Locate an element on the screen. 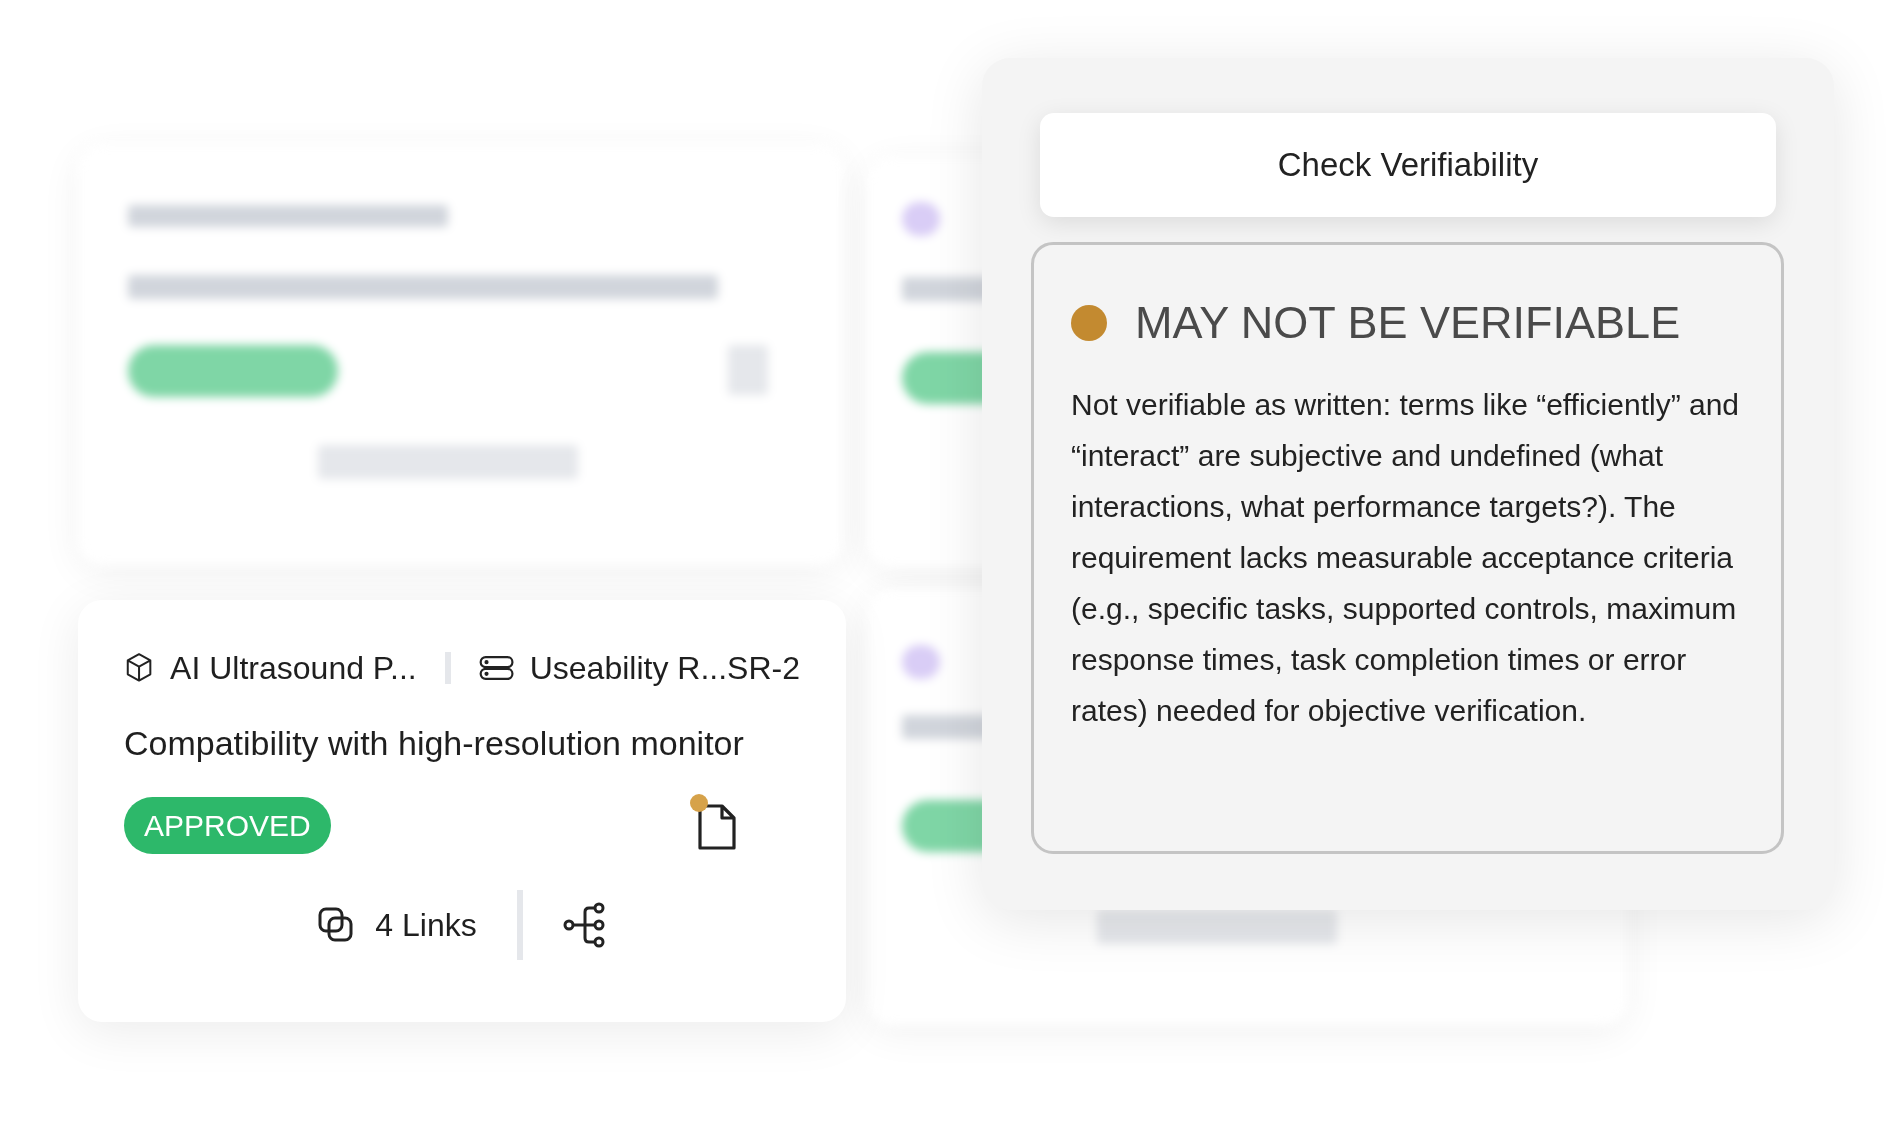 The width and height of the screenshot is (1889, 1125). requirement-title: Compatibility with high-resolution monitor is located at coordinates (434, 743).